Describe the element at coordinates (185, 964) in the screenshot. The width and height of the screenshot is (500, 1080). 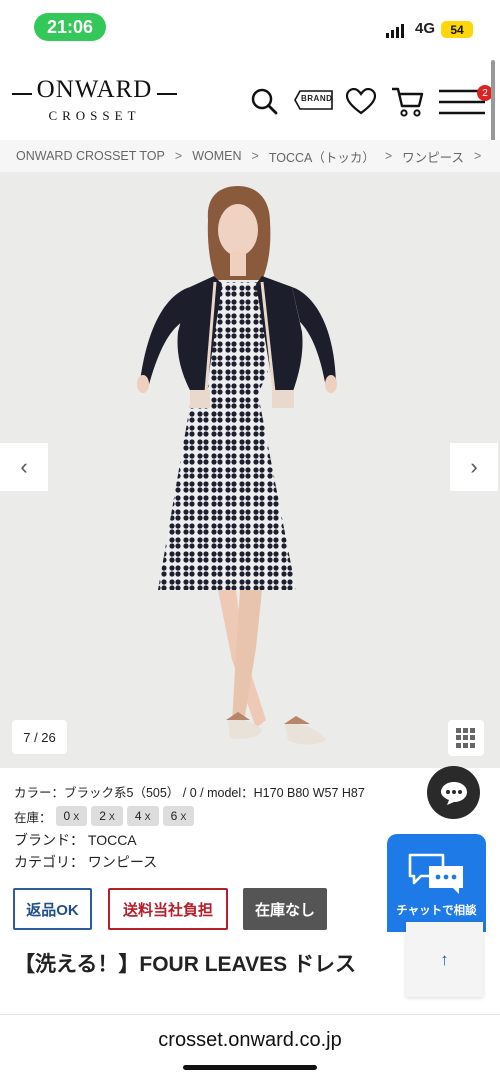
I see `product-title: 【洗える！】FOUR LEAVES ドレス` at that location.